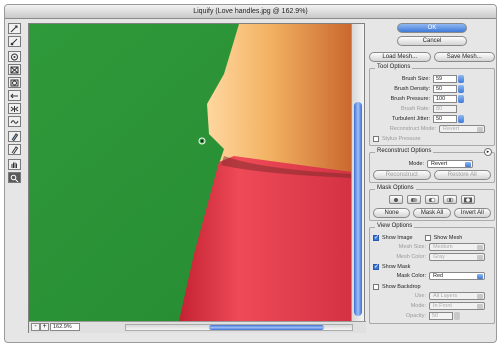  I want to click on stylus-pressure-label: Stylus Pressure, so click(401, 138).